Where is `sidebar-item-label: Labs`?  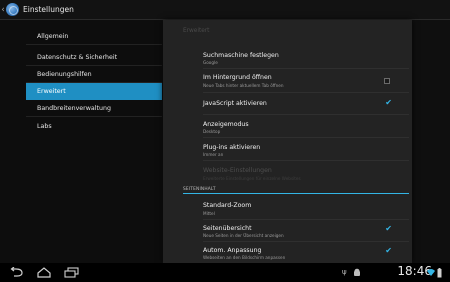 sidebar-item-label: Labs is located at coordinates (44, 126).